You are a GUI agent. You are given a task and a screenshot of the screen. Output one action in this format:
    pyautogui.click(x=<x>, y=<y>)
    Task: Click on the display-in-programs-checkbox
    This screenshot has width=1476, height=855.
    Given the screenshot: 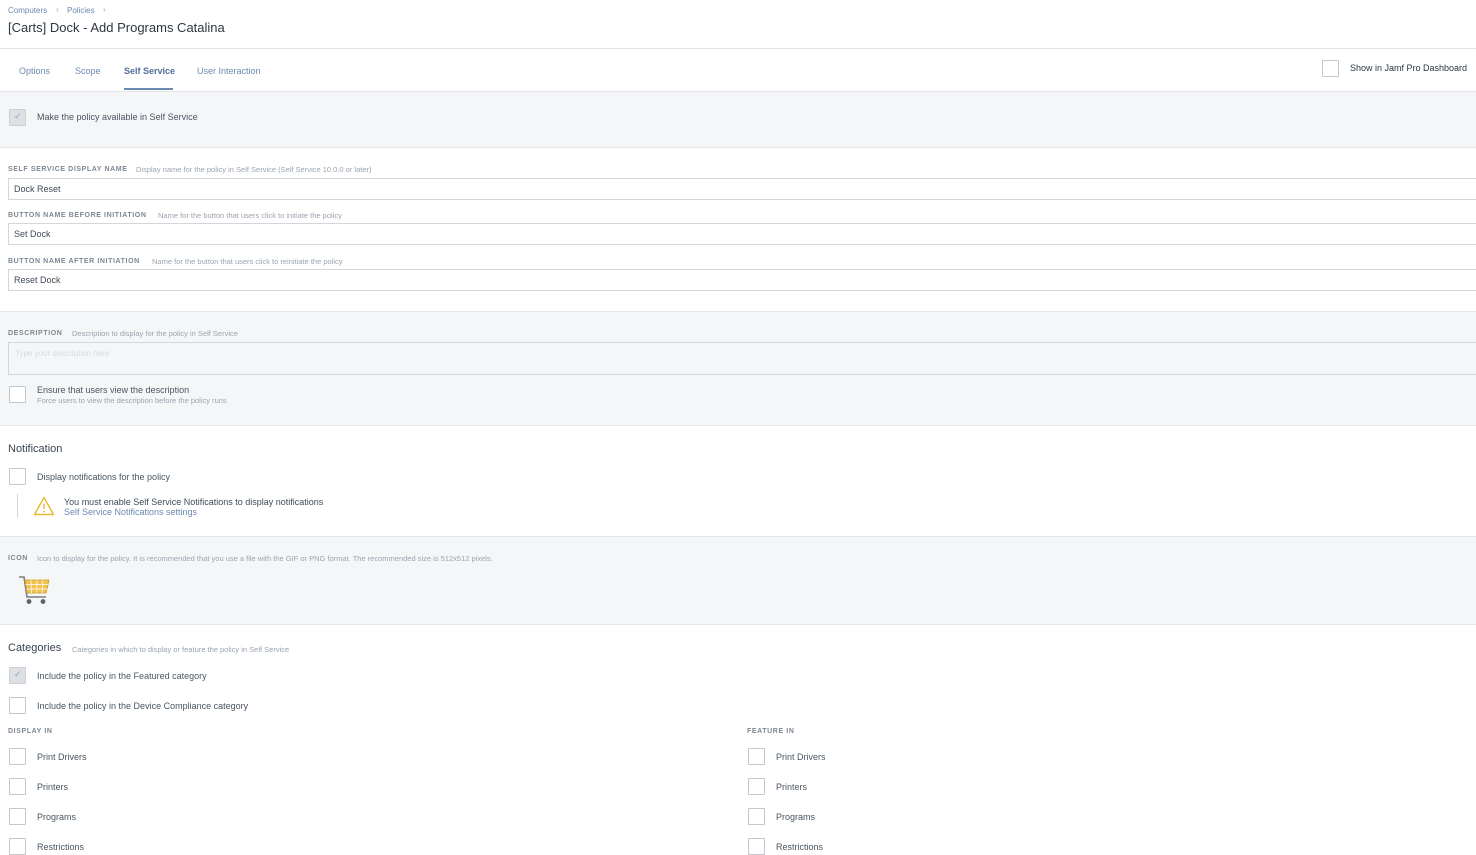 What is the action you would take?
    pyautogui.click(x=17, y=816)
    